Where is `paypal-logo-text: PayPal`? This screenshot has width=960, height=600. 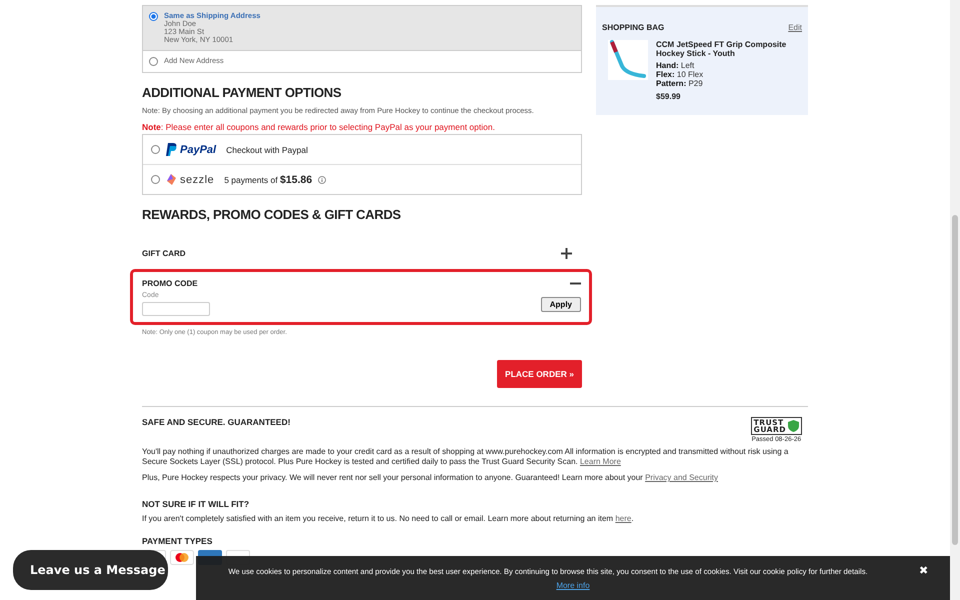
paypal-logo-text: PayPal is located at coordinates (198, 150).